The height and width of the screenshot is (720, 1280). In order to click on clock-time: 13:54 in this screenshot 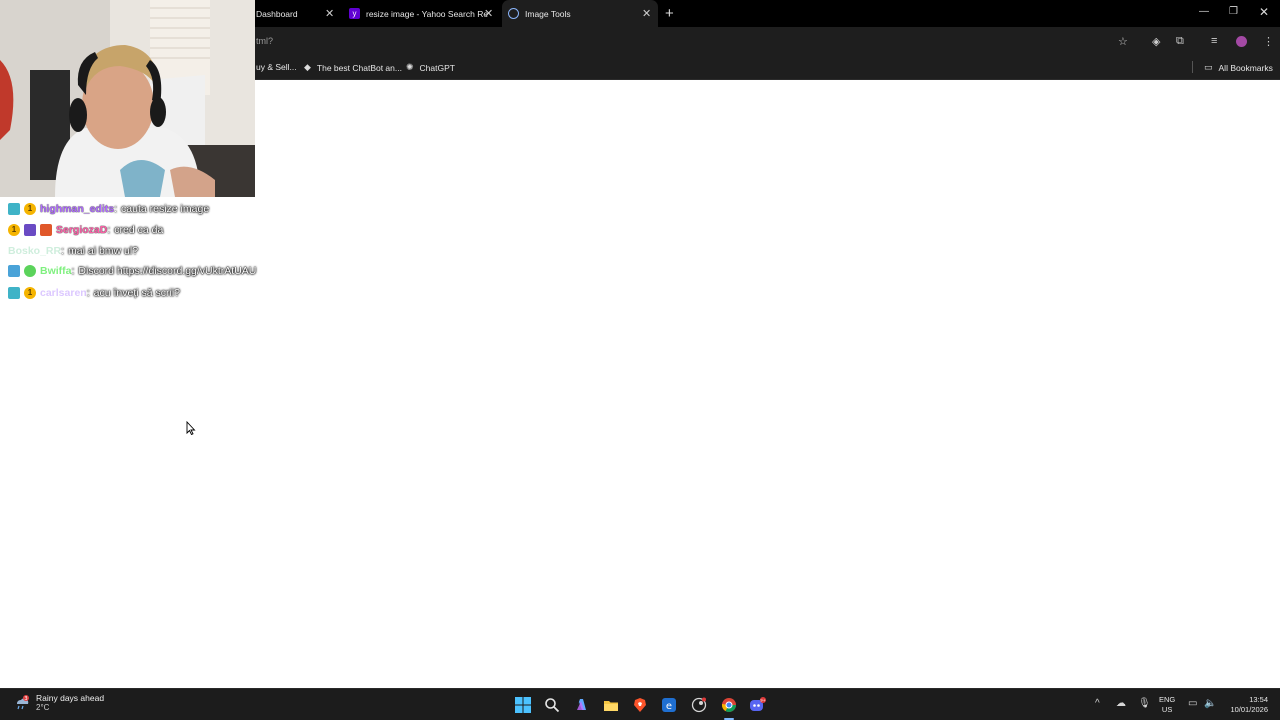, I will do `click(1258, 699)`.